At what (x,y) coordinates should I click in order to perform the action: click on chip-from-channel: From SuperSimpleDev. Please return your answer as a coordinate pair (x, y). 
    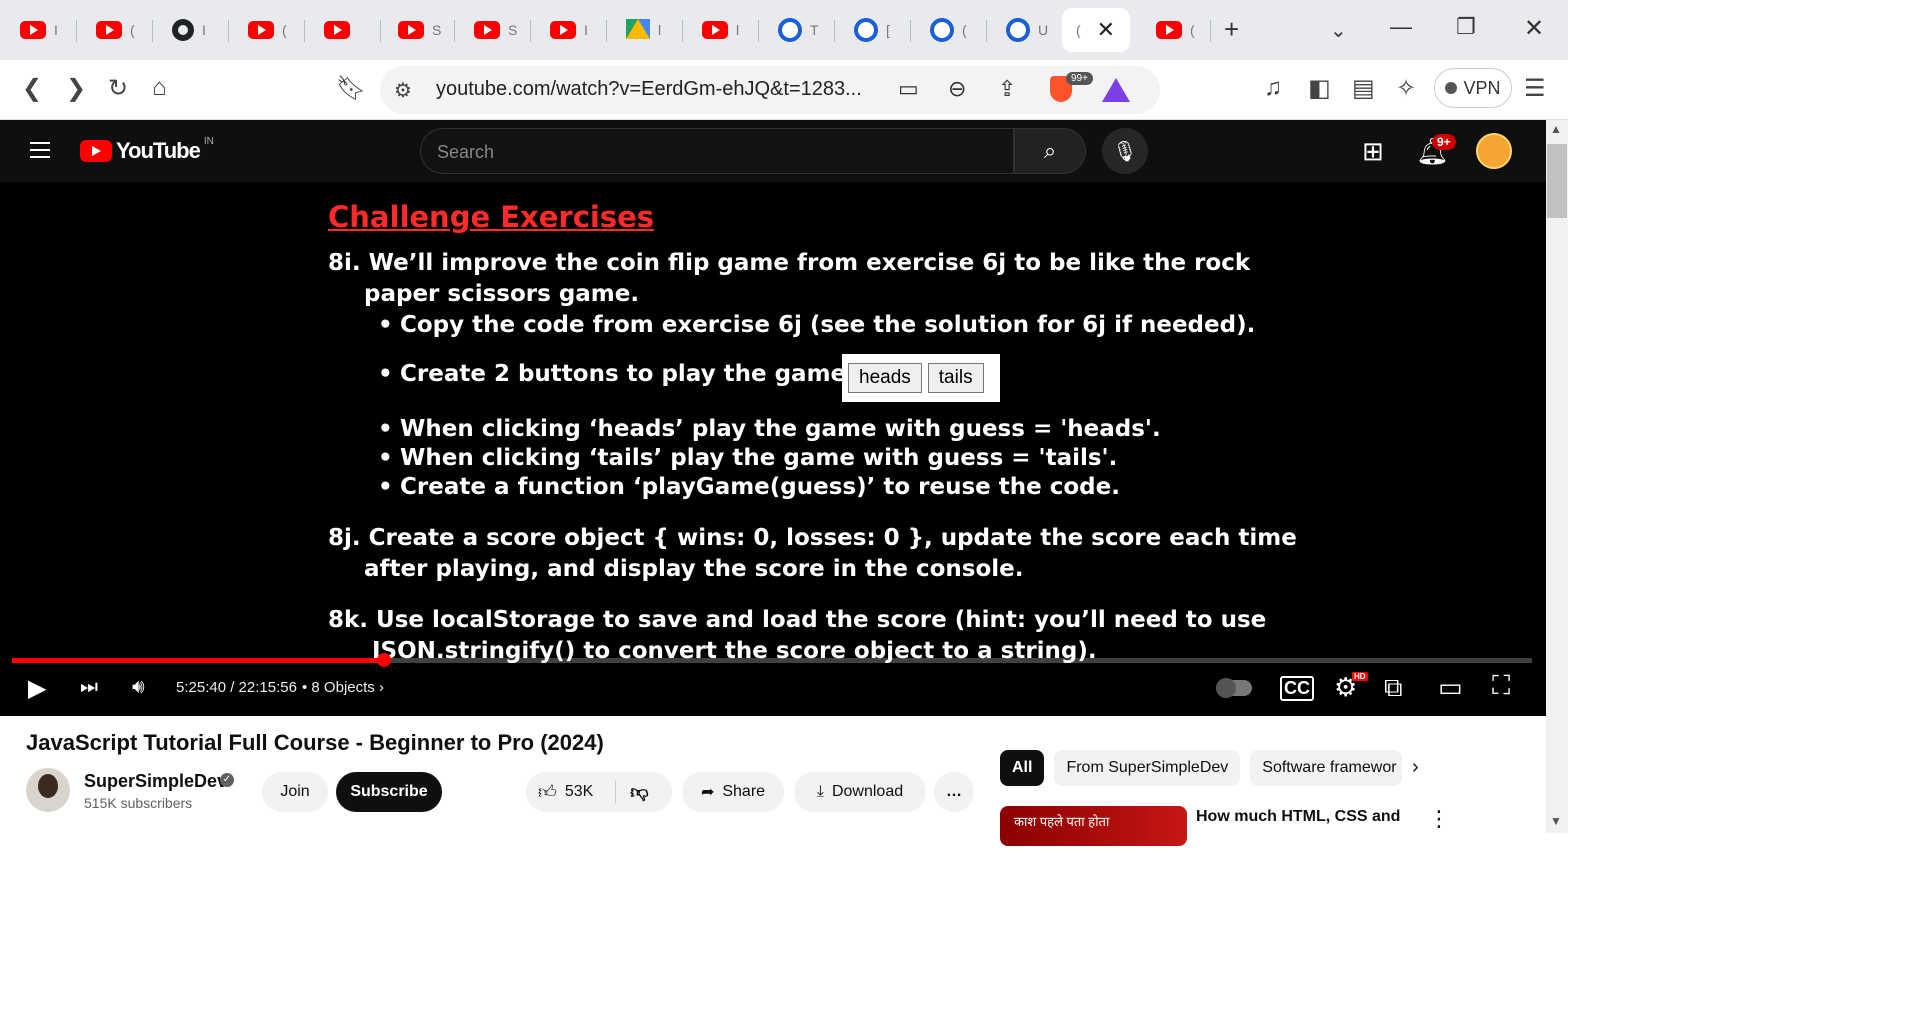
    Looking at the image, I should click on (1147, 768).